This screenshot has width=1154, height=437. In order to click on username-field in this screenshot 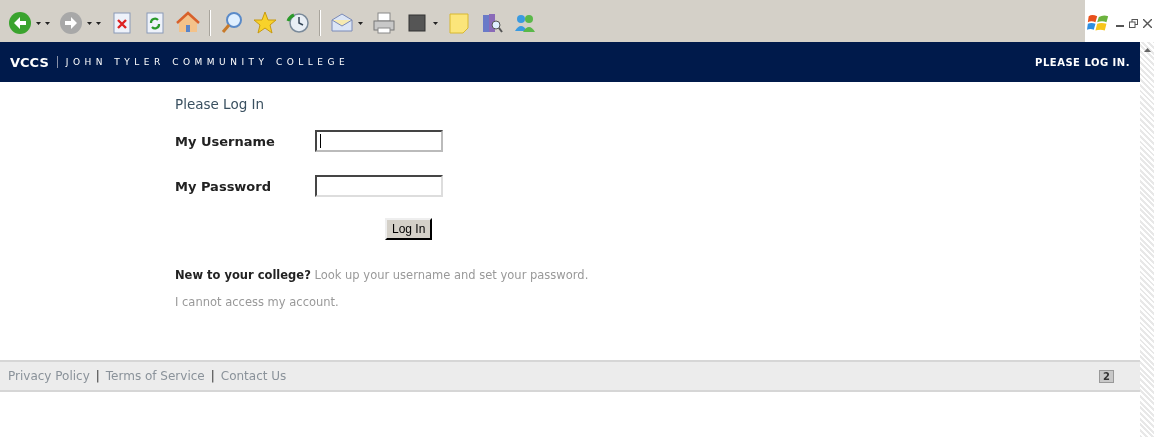, I will do `click(379, 141)`.